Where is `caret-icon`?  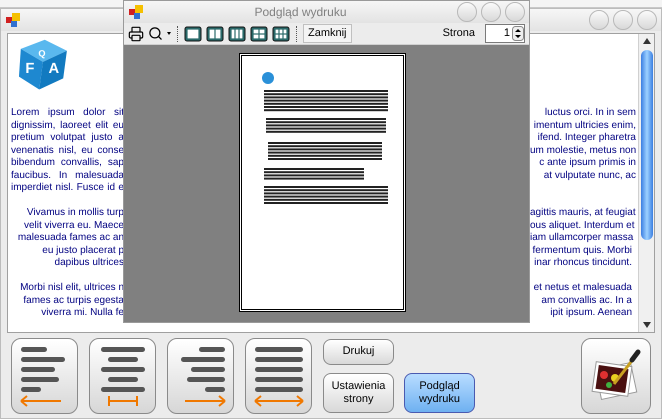
caret-icon is located at coordinates (169, 33).